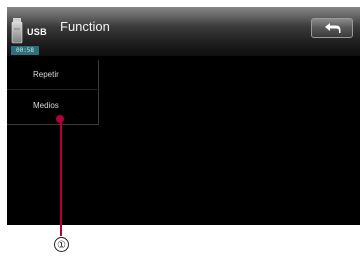 The width and height of the screenshot is (364, 258). I want to click on callout-number: ①, so click(61, 244).